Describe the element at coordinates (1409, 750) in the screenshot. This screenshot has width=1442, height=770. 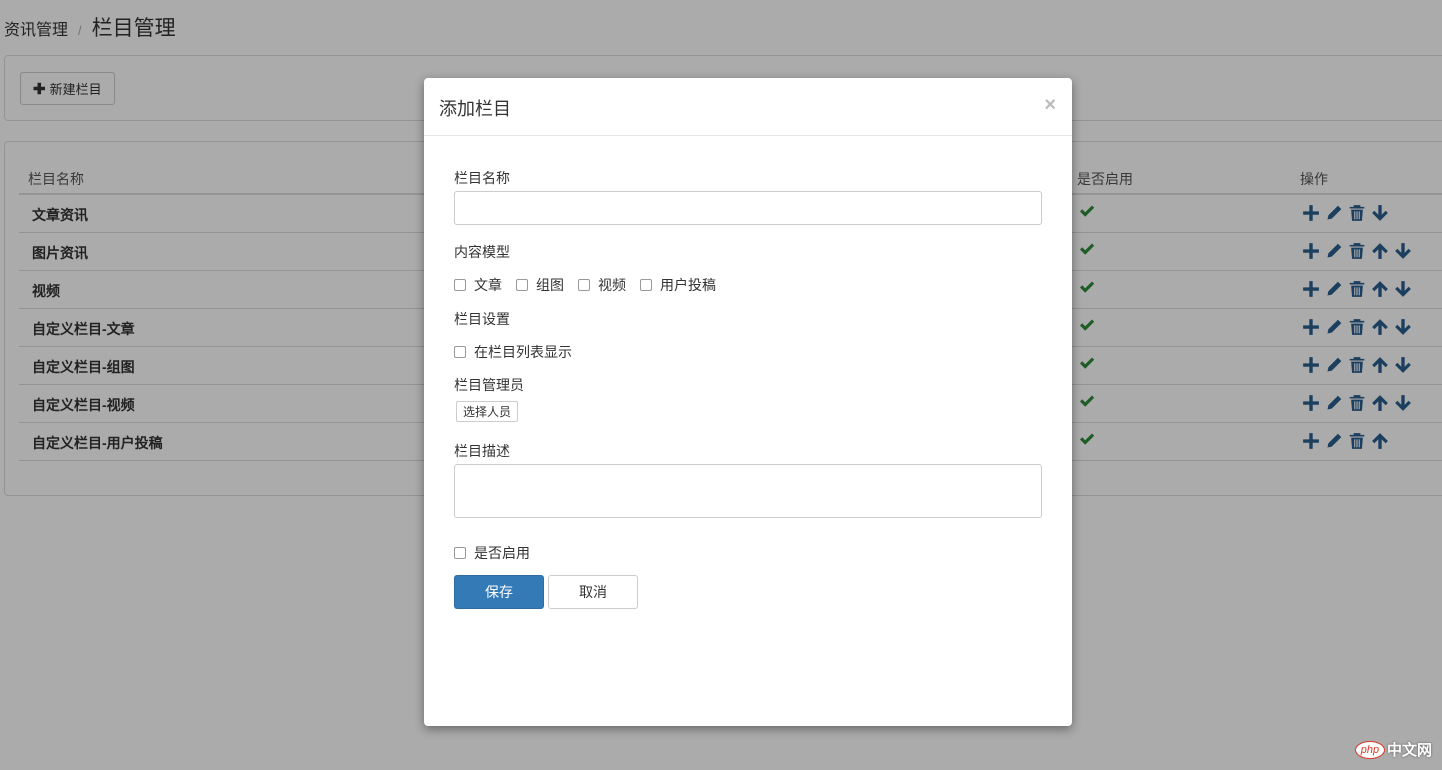
I see `watermark-text: 中文网` at that location.